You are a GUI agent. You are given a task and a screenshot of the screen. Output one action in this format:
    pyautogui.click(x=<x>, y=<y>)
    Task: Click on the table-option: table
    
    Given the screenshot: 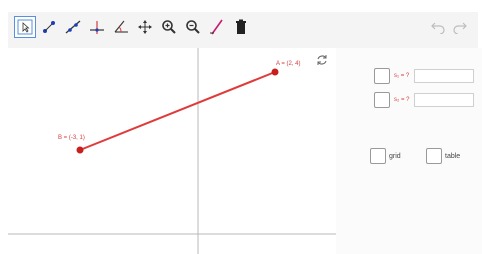 What is the action you would take?
    pyautogui.click(x=443, y=156)
    